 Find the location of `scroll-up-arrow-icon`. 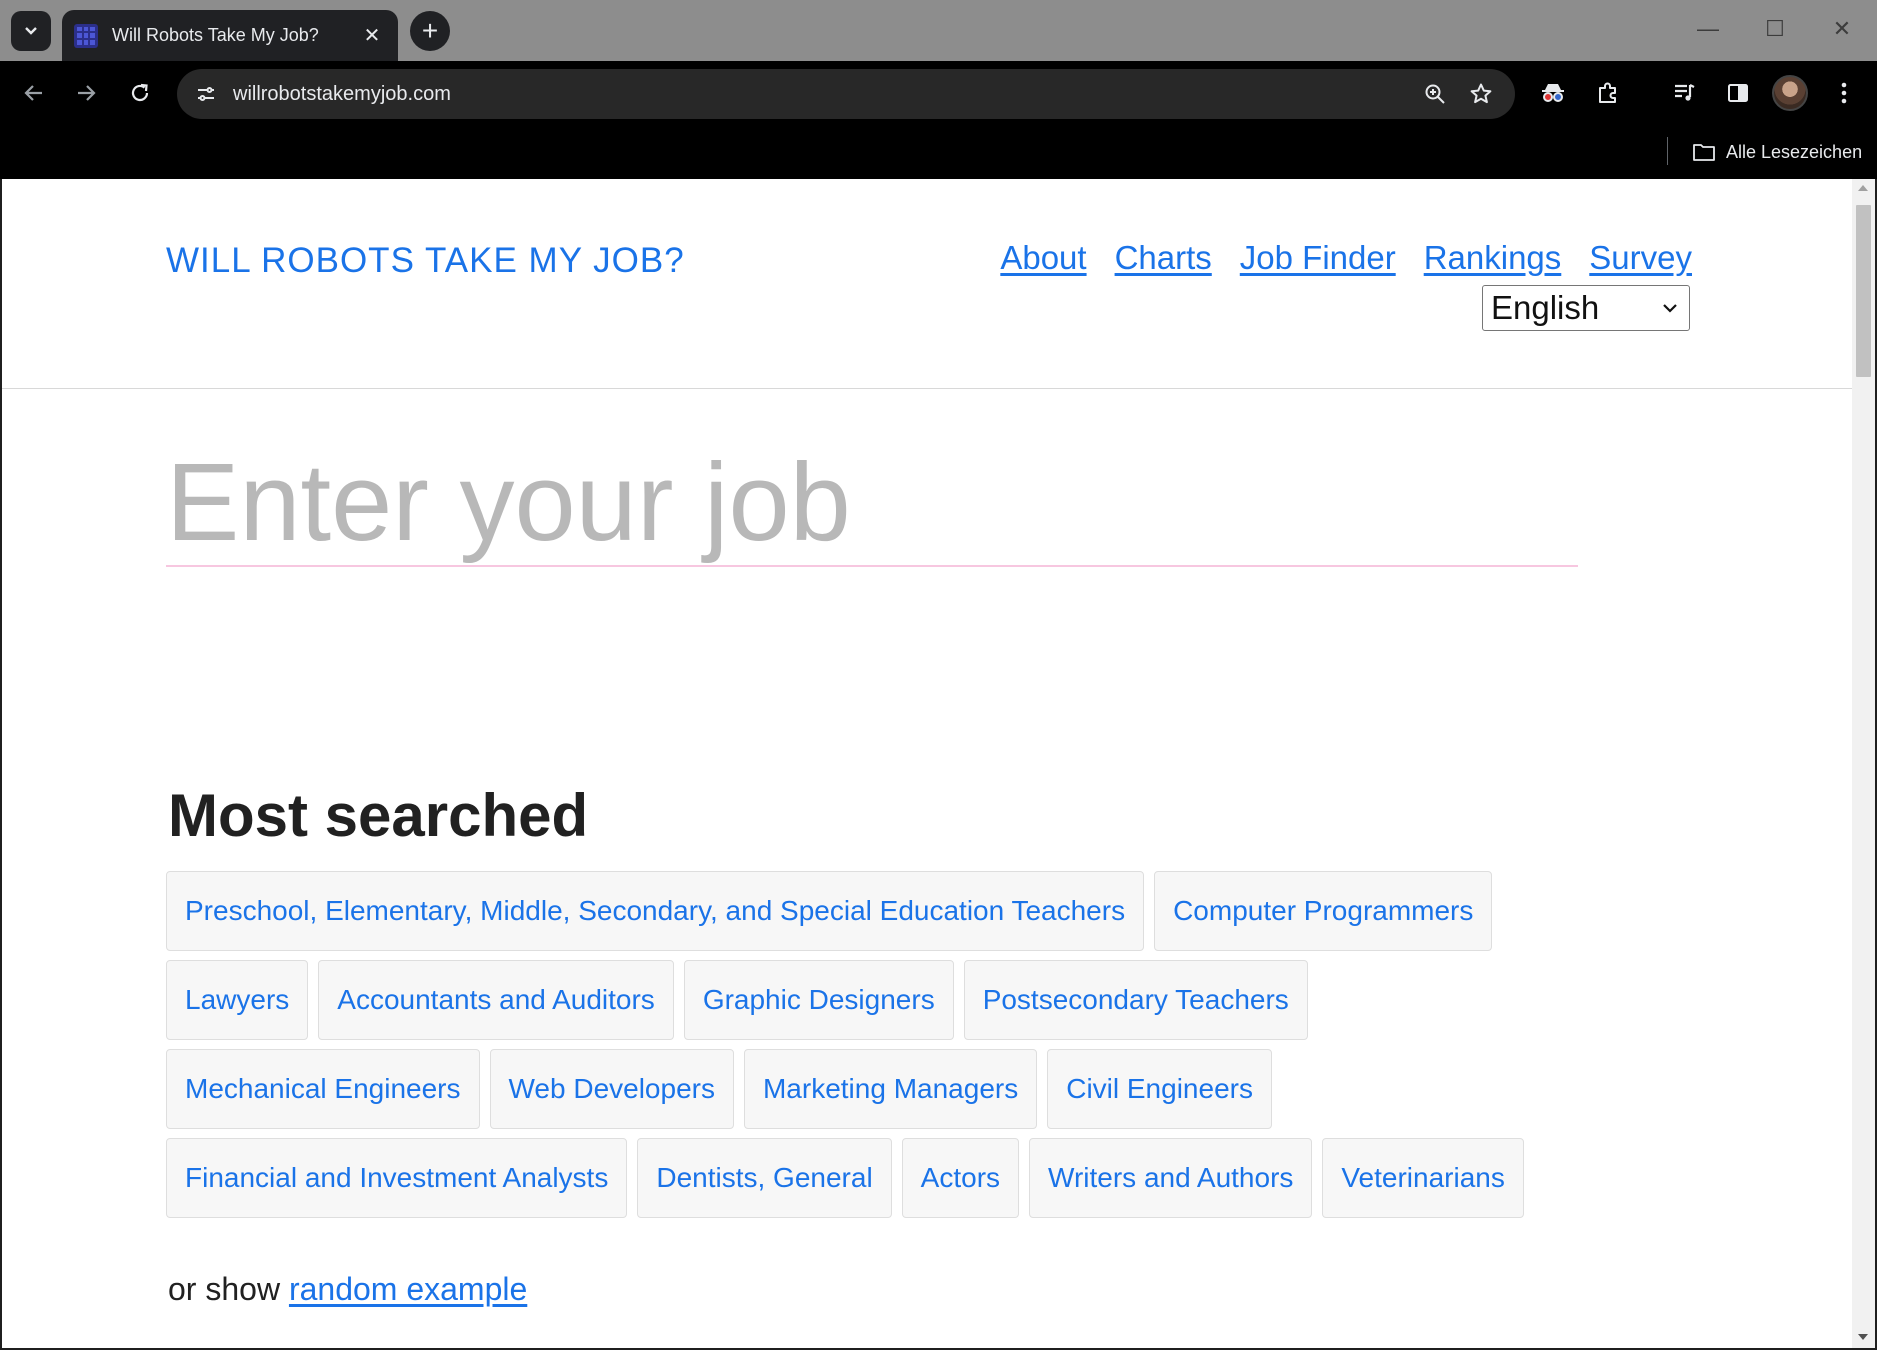

scroll-up-arrow-icon is located at coordinates (1863, 188).